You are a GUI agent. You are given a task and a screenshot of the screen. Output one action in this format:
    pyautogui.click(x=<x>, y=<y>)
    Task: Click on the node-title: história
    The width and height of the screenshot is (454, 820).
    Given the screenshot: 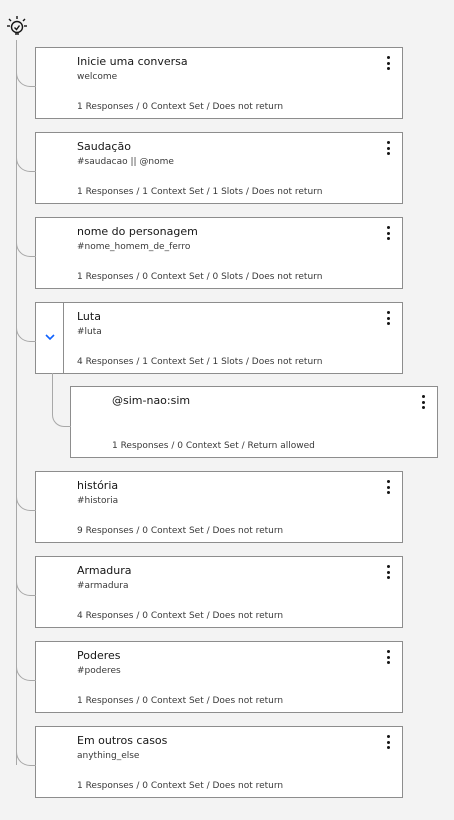 What is the action you would take?
    pyautogui.click(x=98, y=485)
    